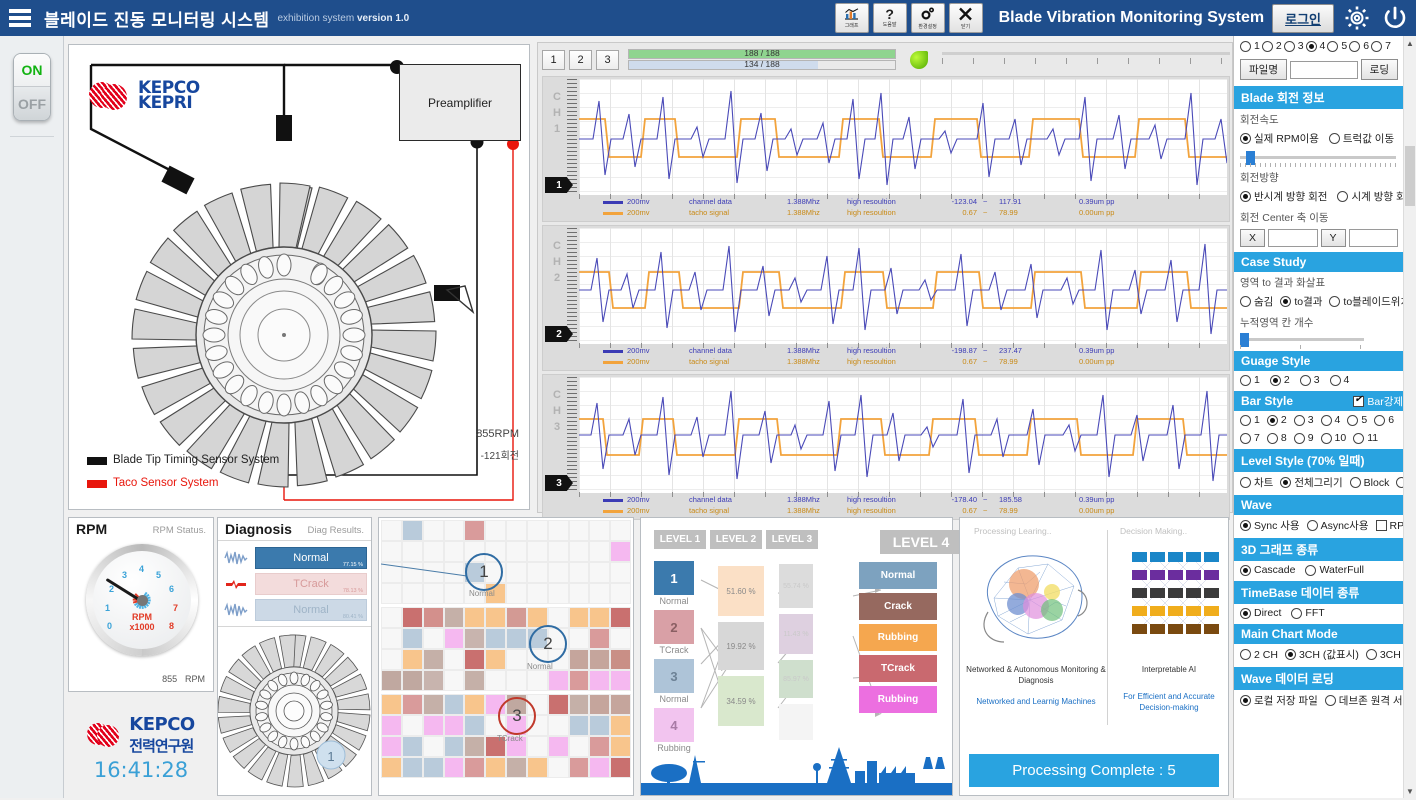 This screenshot has width=1416, height=800. I want to click on y-input, so click(1373, 238).